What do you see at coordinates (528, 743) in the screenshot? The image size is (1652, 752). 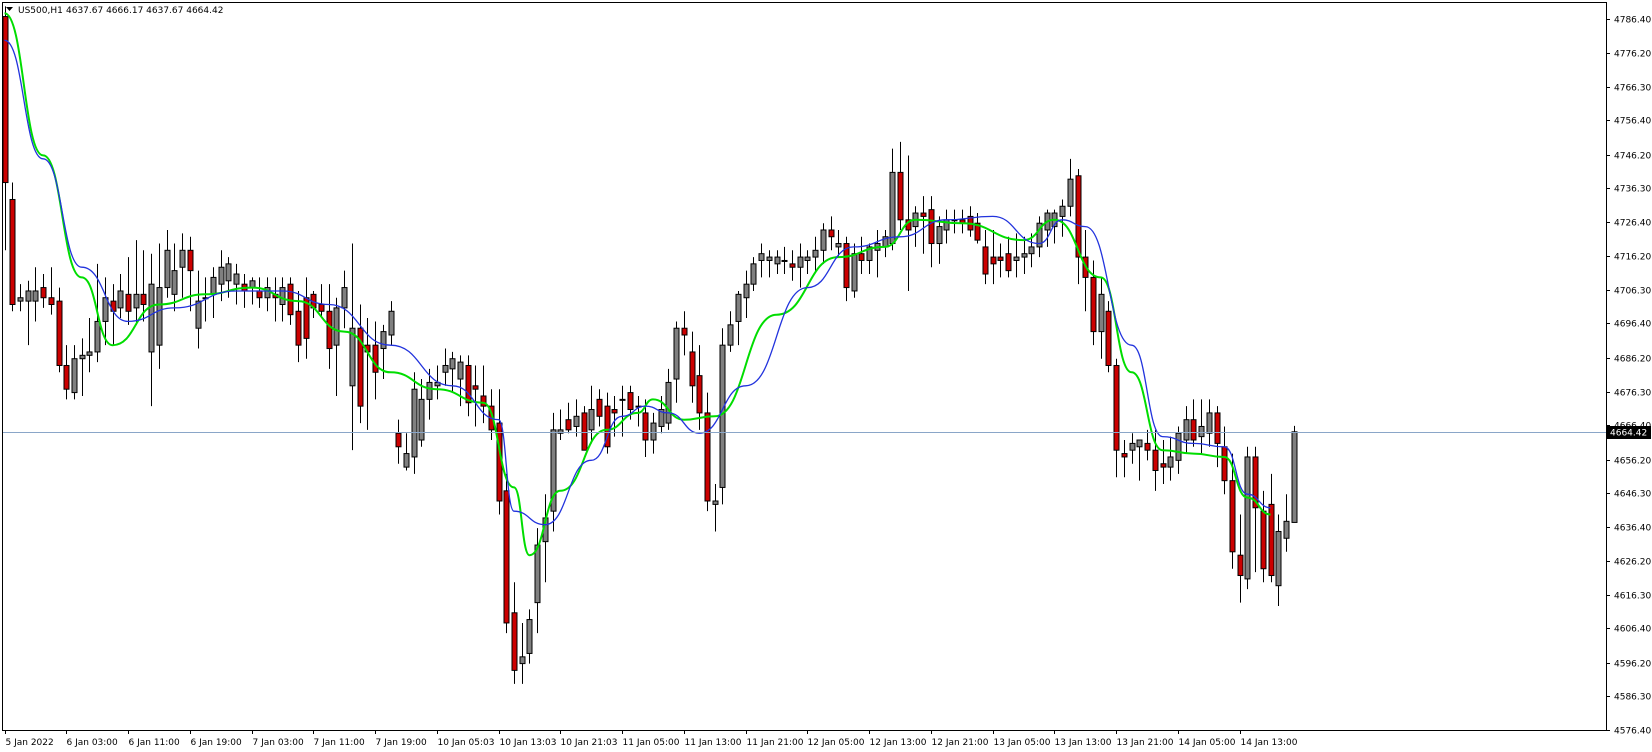 I see `x-tick-label: 10 Jan 13:03` at bounding box center [528, 743].